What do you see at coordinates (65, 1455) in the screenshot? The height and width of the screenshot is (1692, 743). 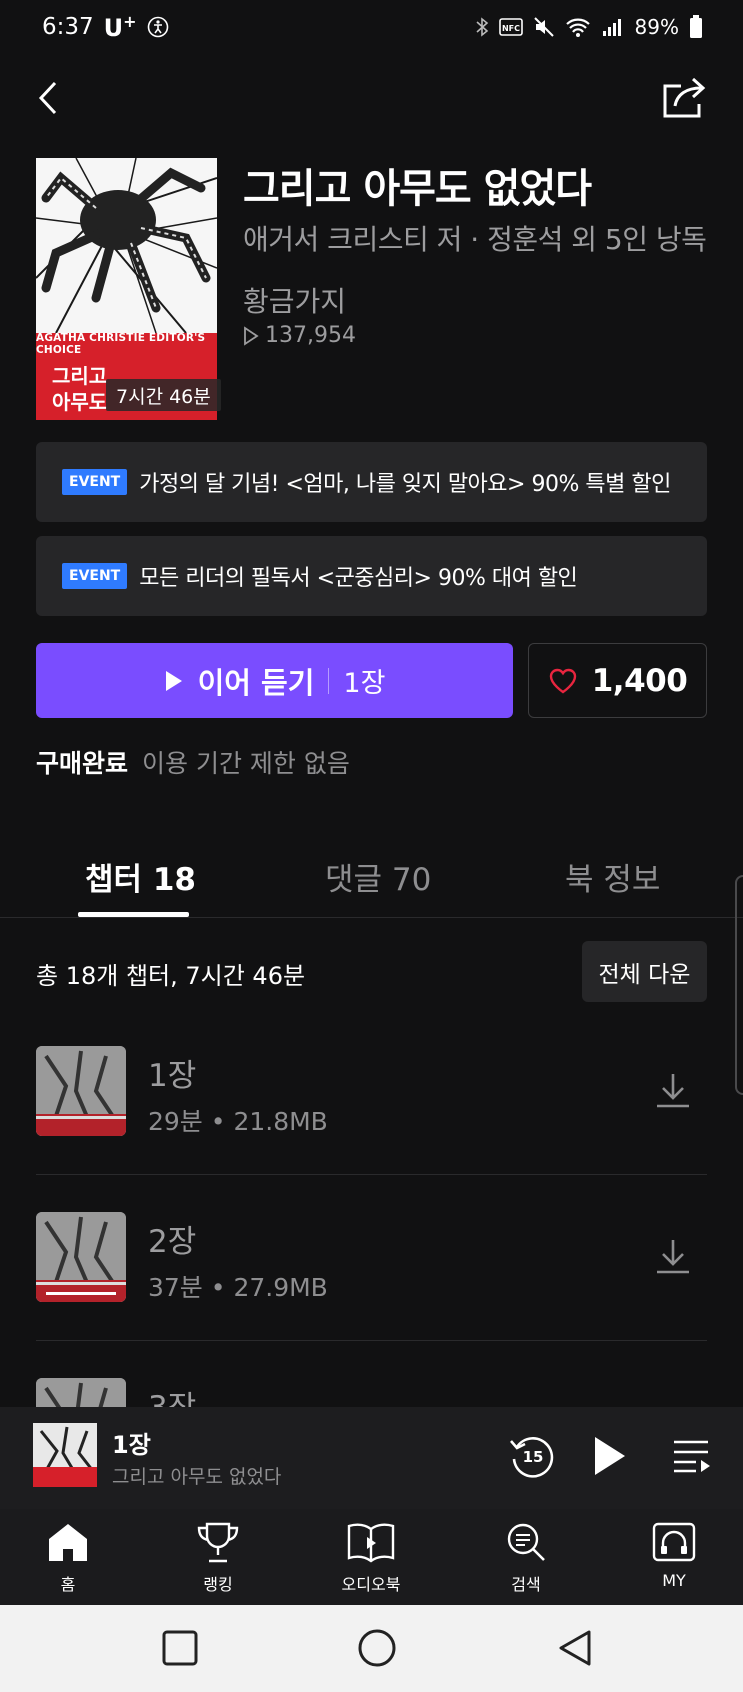 I see `mini-player-thumbnail` at bounding box center [65, 1455].